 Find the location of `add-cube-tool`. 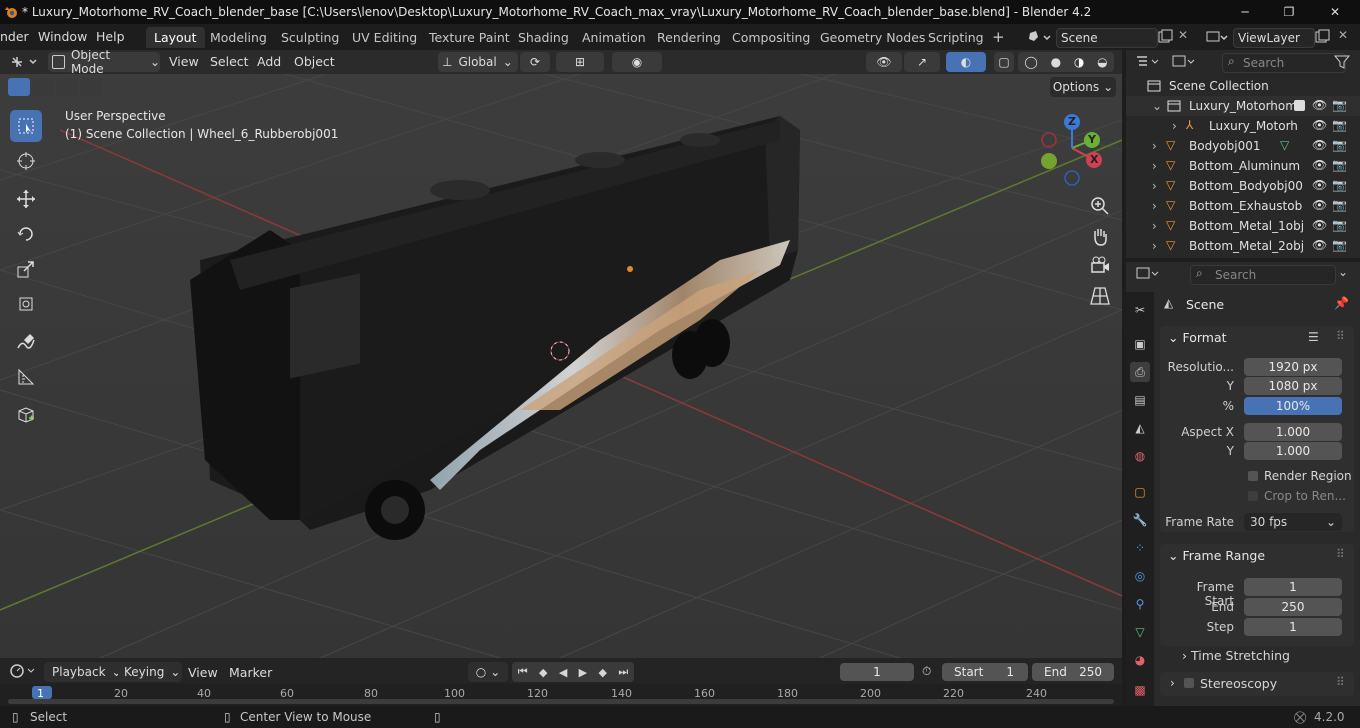

add-cube-tool is located at coordinates (26, 415).